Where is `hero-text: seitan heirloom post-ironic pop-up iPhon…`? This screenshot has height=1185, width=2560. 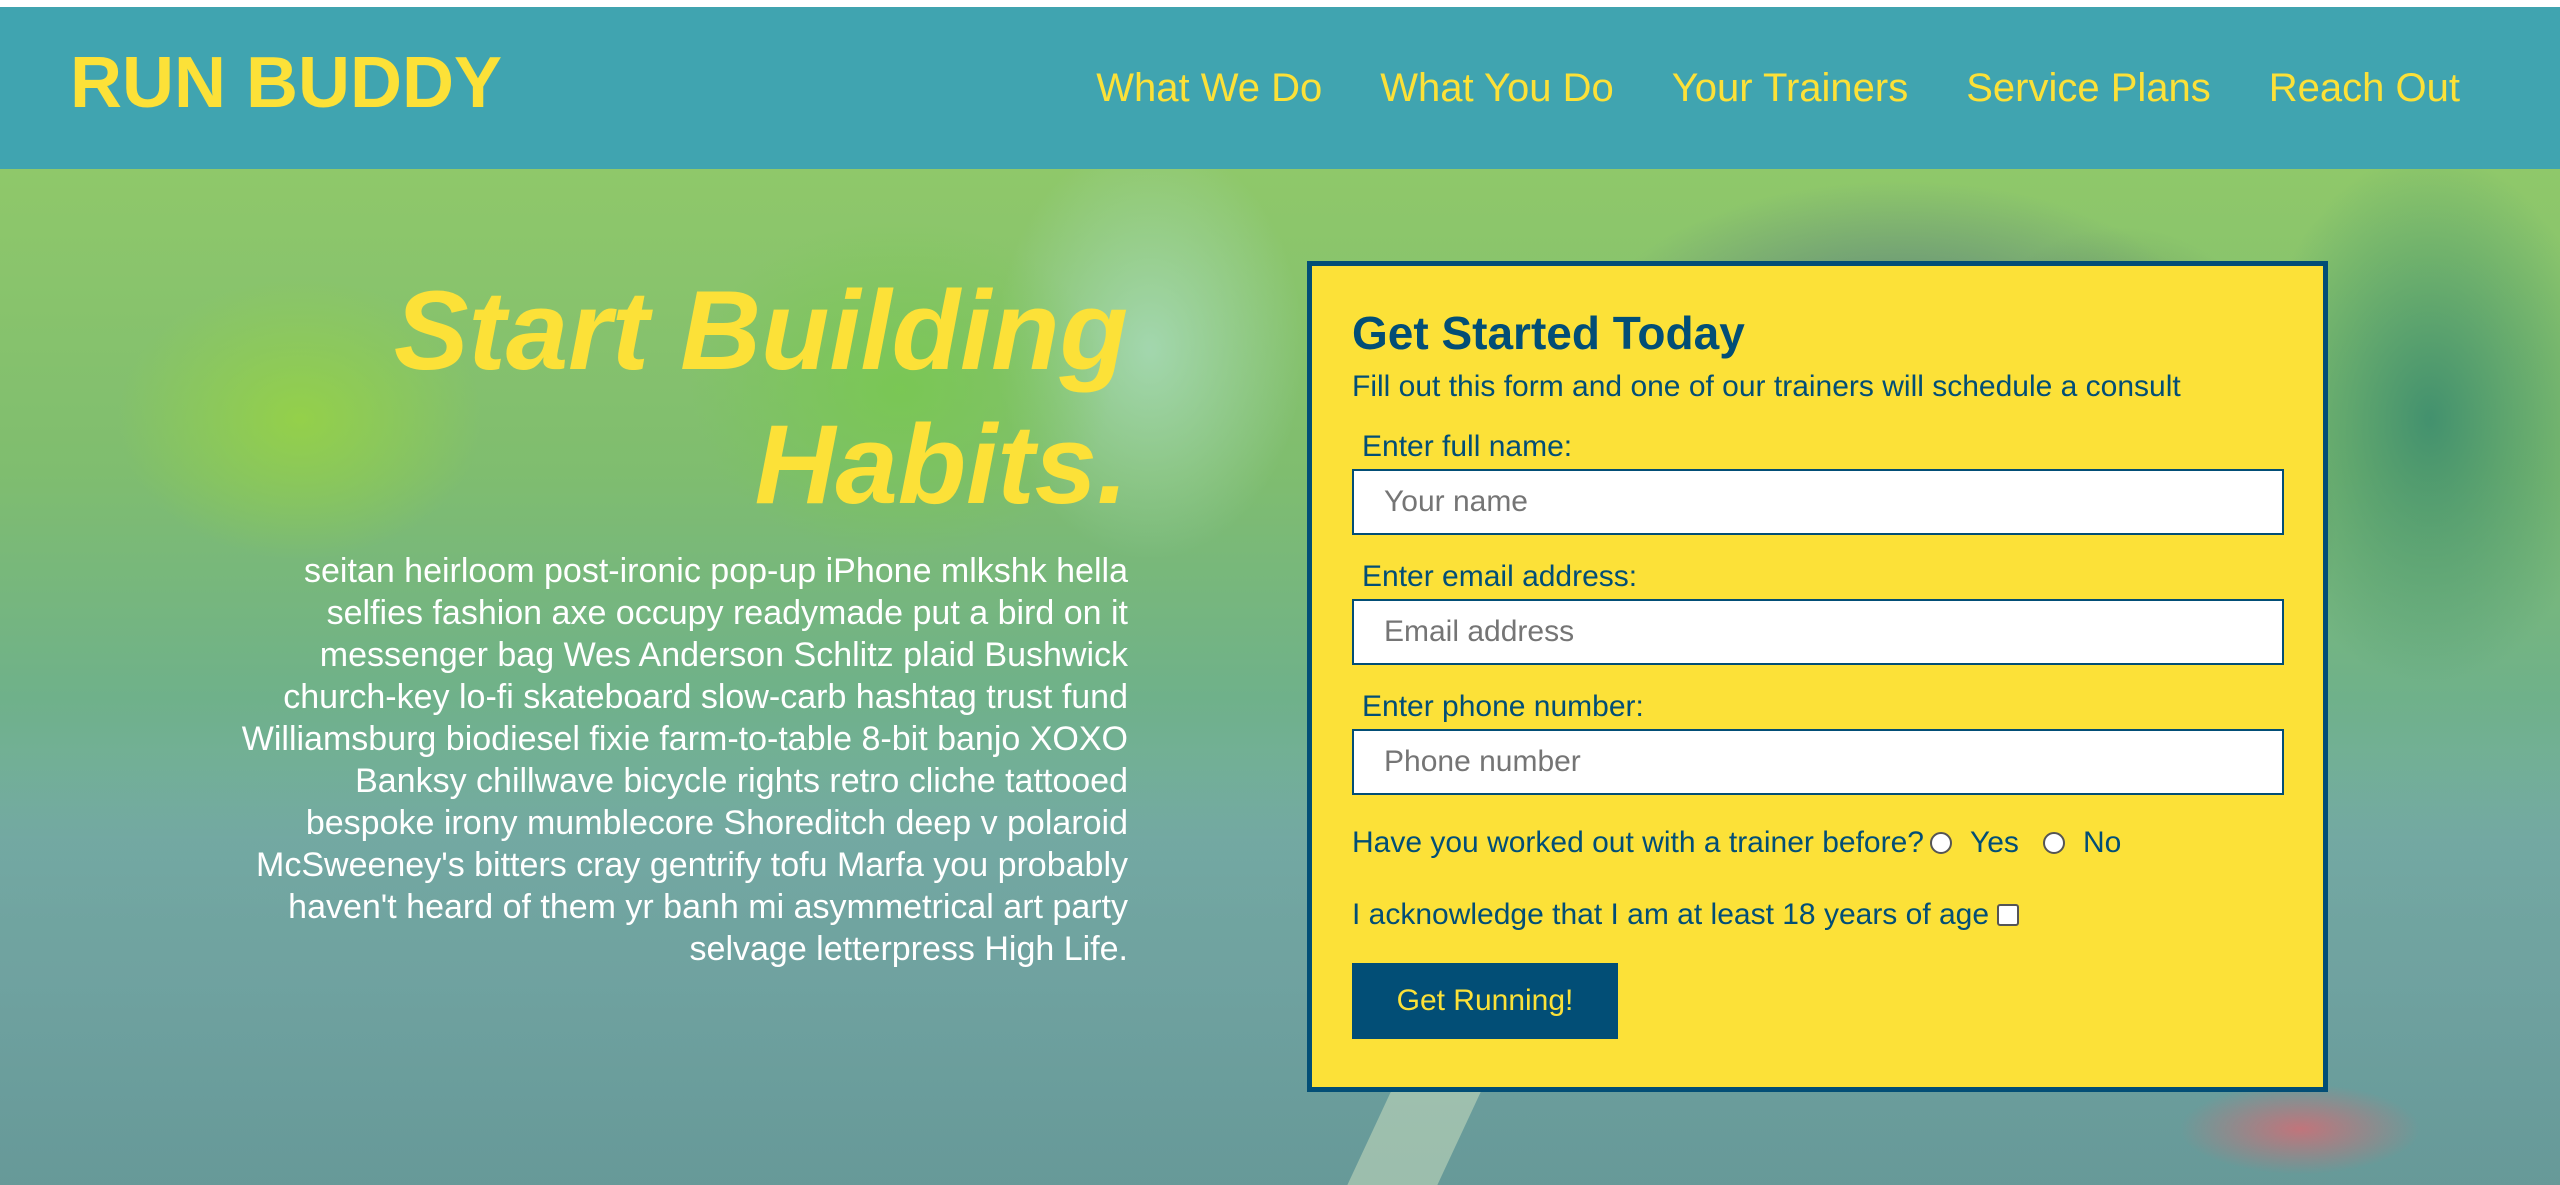
hero-text: seitan heirloom post-ironic pop-up iPhon… is located at coordinates (684, 759).